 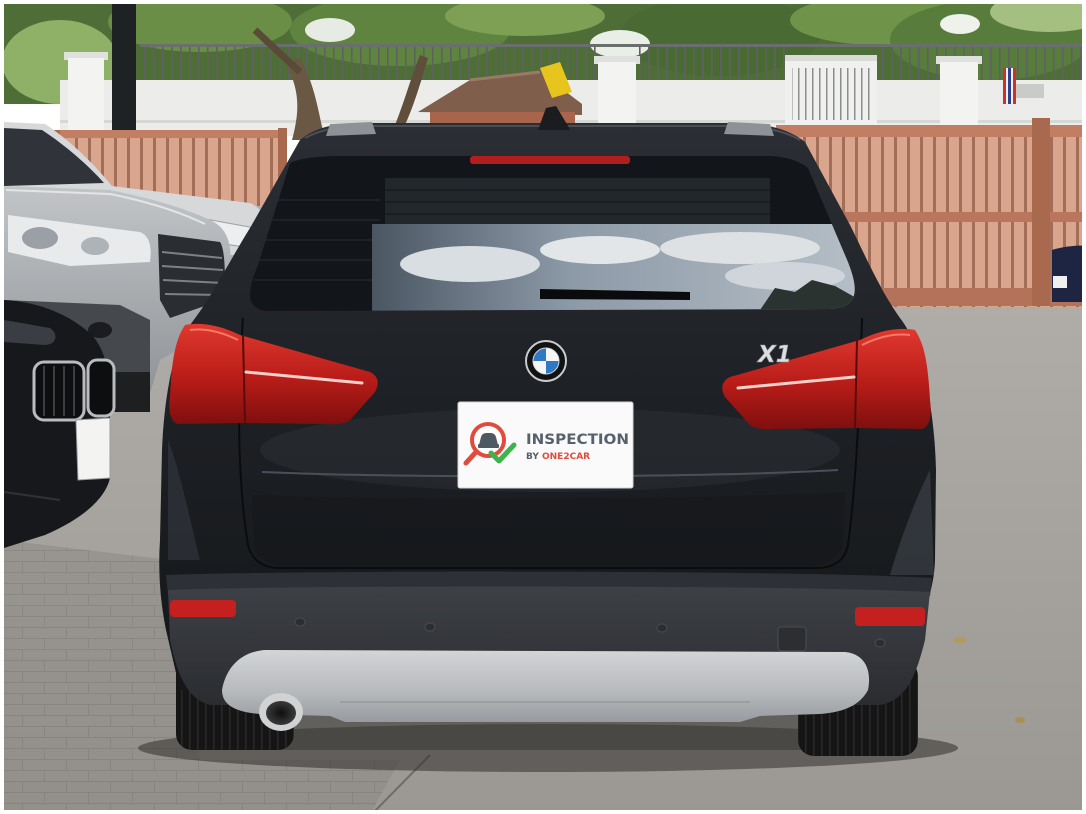 What do you see at coordinates (577, 440) in the screenshot?
I see `inspection-title: INSPECTION` at bounding box center [577, 440].